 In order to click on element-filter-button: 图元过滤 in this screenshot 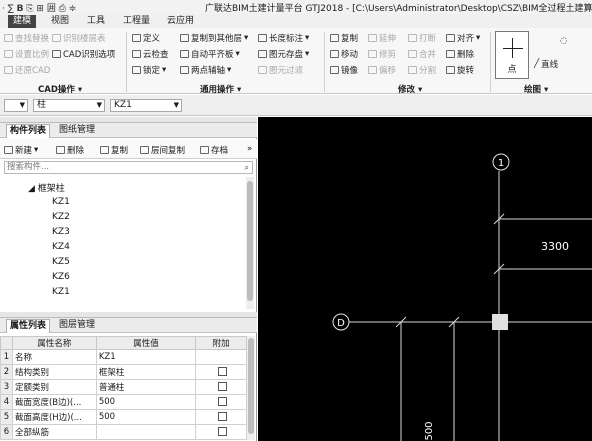, I will do `click(280, 70)`.